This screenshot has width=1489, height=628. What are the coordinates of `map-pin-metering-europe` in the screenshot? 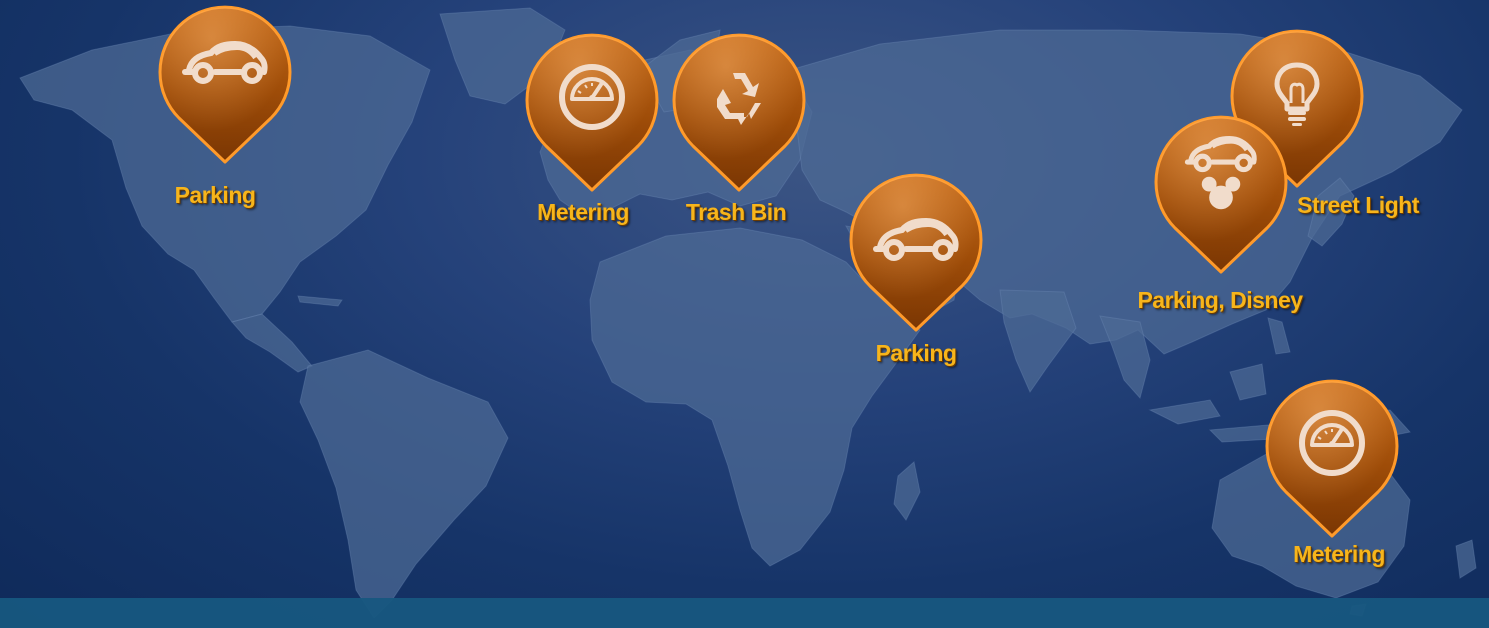 It's located at (592, 112).